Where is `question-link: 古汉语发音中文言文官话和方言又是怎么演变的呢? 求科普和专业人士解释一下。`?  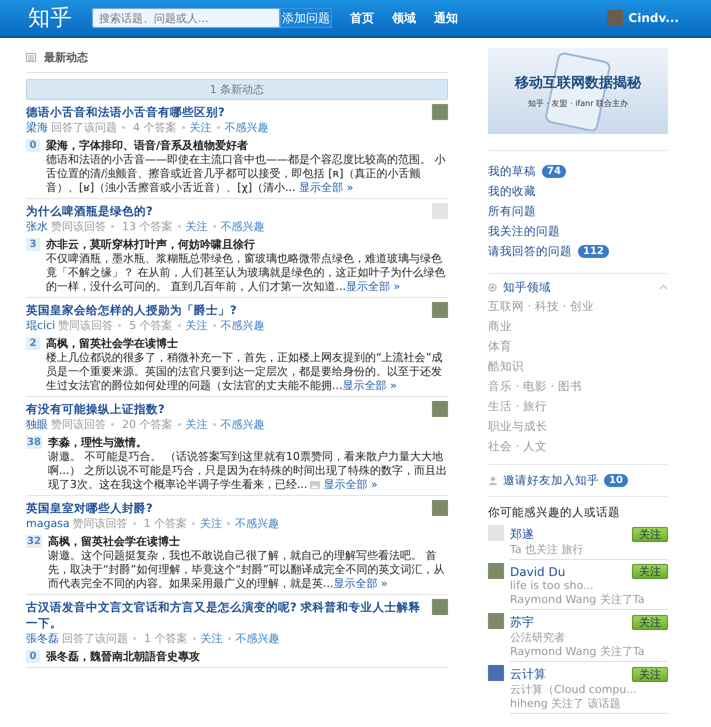 question-link: 古汉语发音中文言文官话和方言又是怎么演变的呢? 求科普和专业人士解释一下。 is located at coordinates (224, 615).